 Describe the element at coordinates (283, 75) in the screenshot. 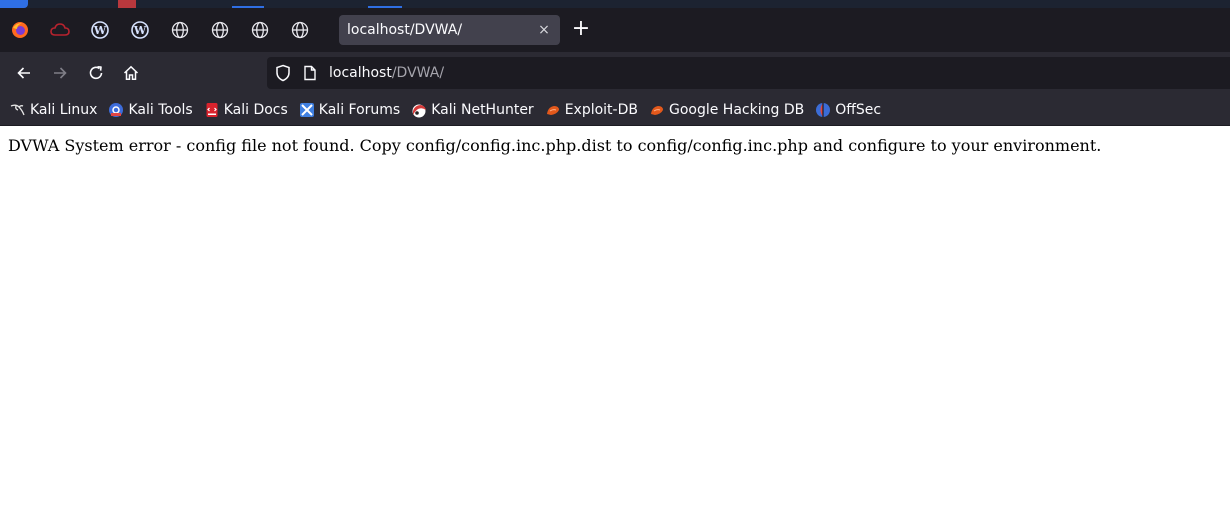

I see `tracking-protection-shield-icon` at that location.